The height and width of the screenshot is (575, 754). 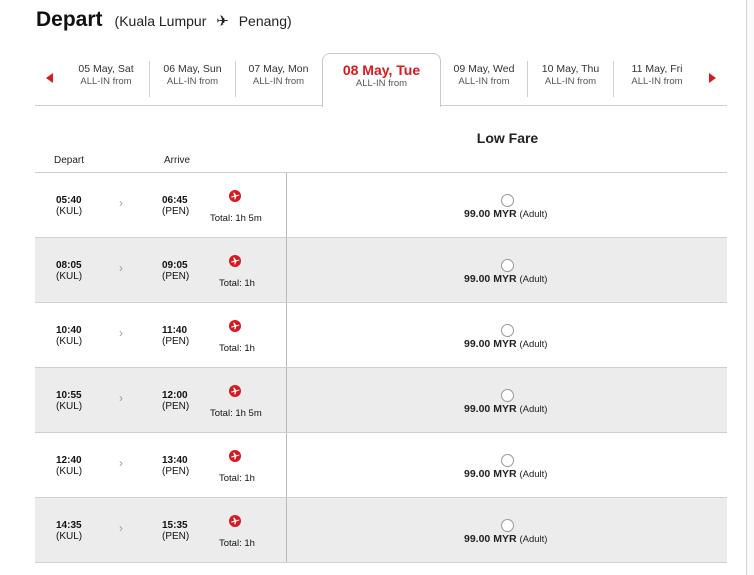 What do you see at coordinates (192, 69) in the screenshot?
I see `date-tab-label: 06 May, Sun` at bounding box center [192, 69].